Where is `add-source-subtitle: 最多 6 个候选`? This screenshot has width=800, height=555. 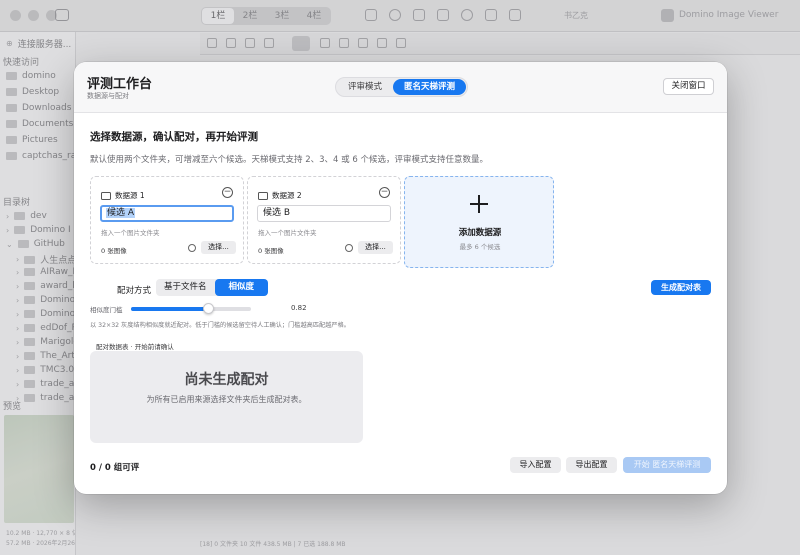 add-source-subtitle: 最多 6 个候选 is located at coordinates (480, 247).